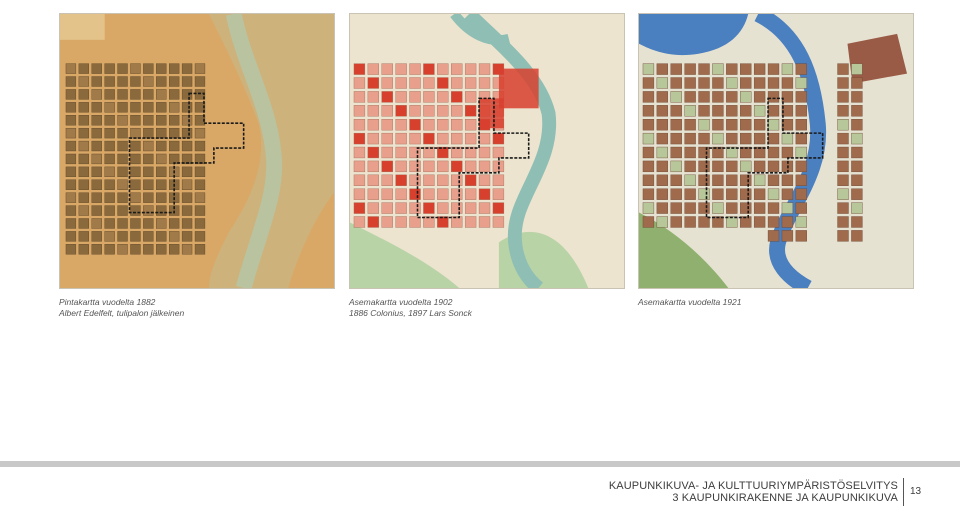 The width and height of the screenshot is (960, 518). I want to click on footer-divider, so click(903, 492).